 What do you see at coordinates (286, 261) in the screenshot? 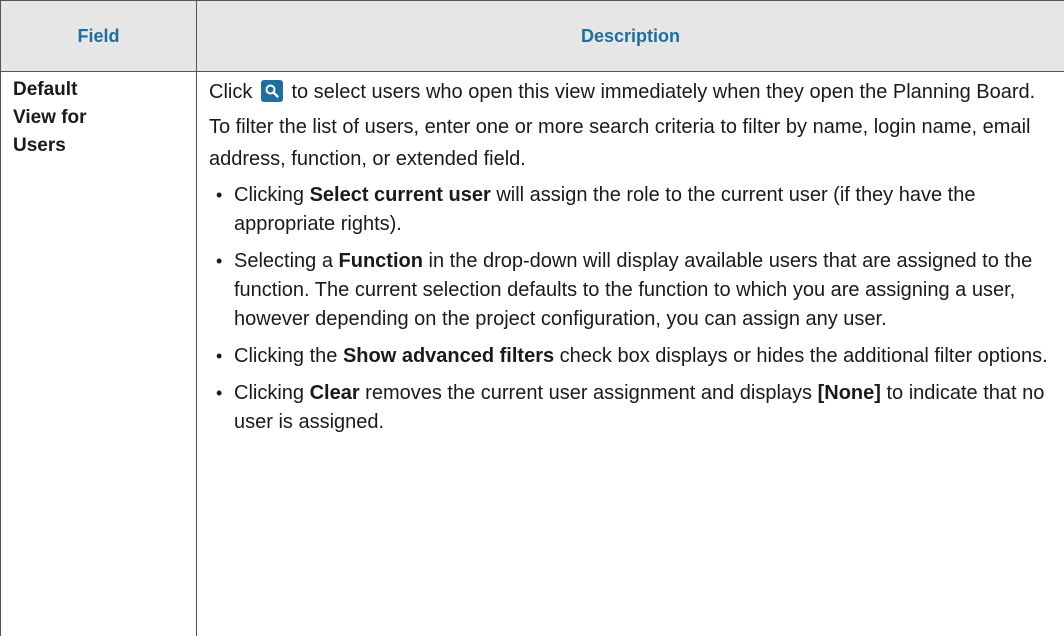
I see `bullet-text: Selecting a` at bounding box center [286, 261].